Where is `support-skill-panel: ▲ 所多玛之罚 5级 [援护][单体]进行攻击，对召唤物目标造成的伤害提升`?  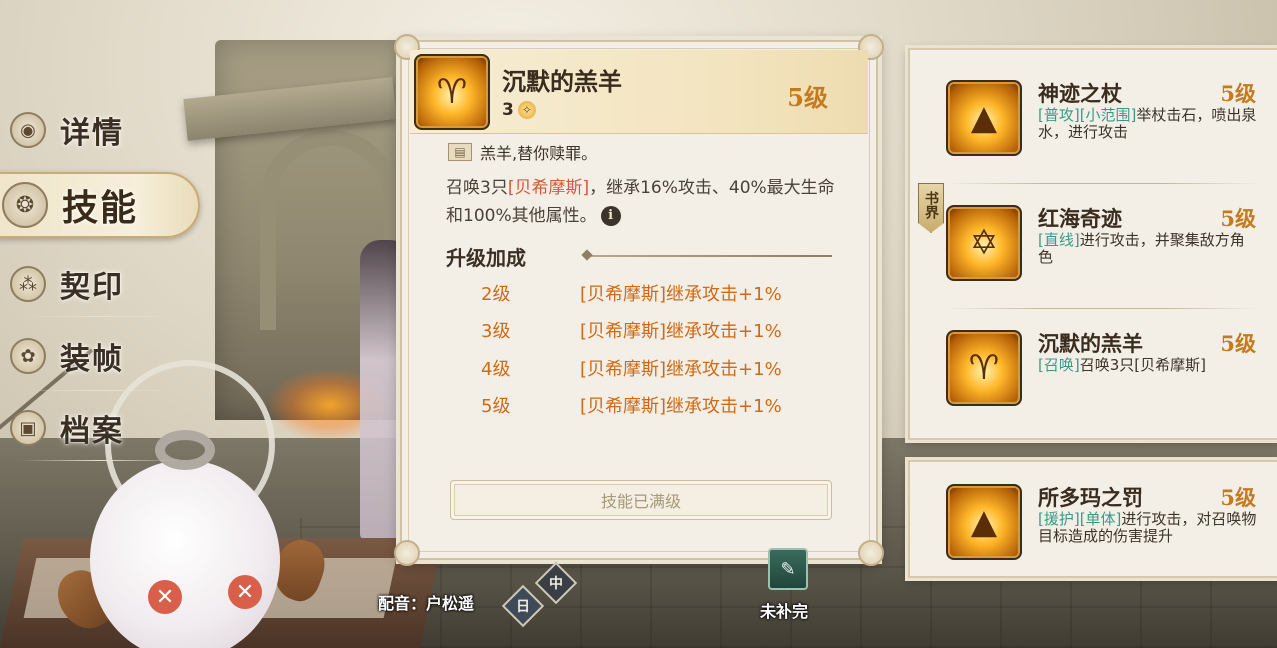
support-skill-panel: ▲ 所多玛之罚 5级 [援护][单体]进行攻击，对召唤物目标造成的伤害提升 is located at coordinates (1092, 519).